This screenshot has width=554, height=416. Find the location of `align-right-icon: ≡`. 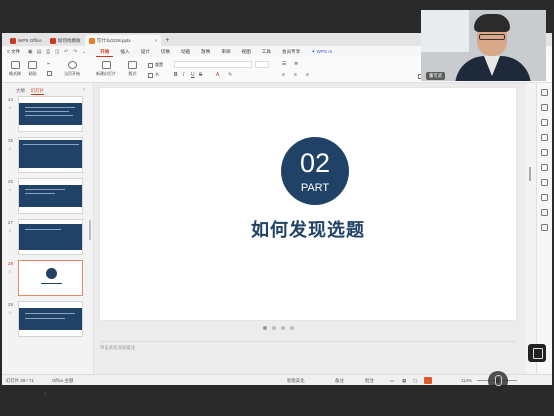

align-right-icon: ≡ is located at coordinates (307, 75).